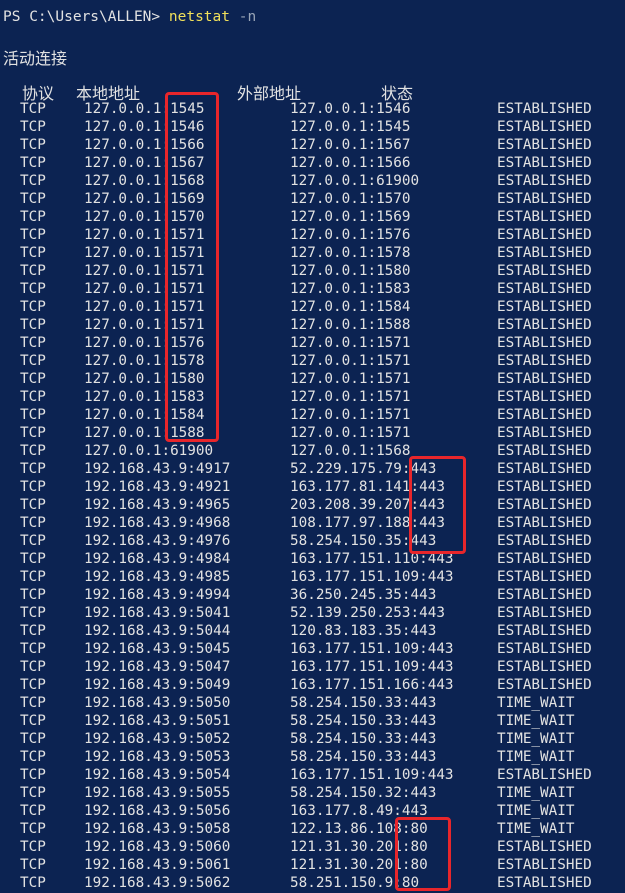 The width and height of the screenshot is (625, 893). What do you see at coordinates (350, 307) in the screenshot?
I see `foreign-address-cell: 127.0.0.1:1584` at bounding box center [350, 307].